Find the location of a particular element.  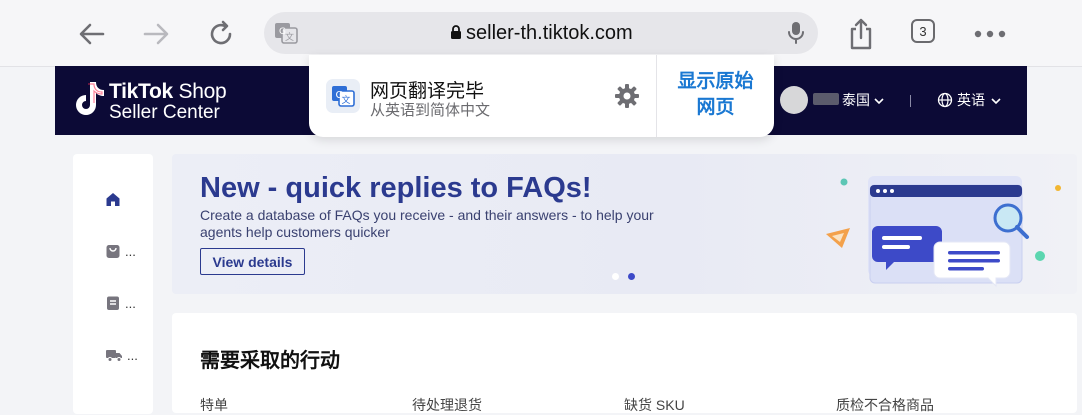

gear-icon is located at coordinates (627, 98).